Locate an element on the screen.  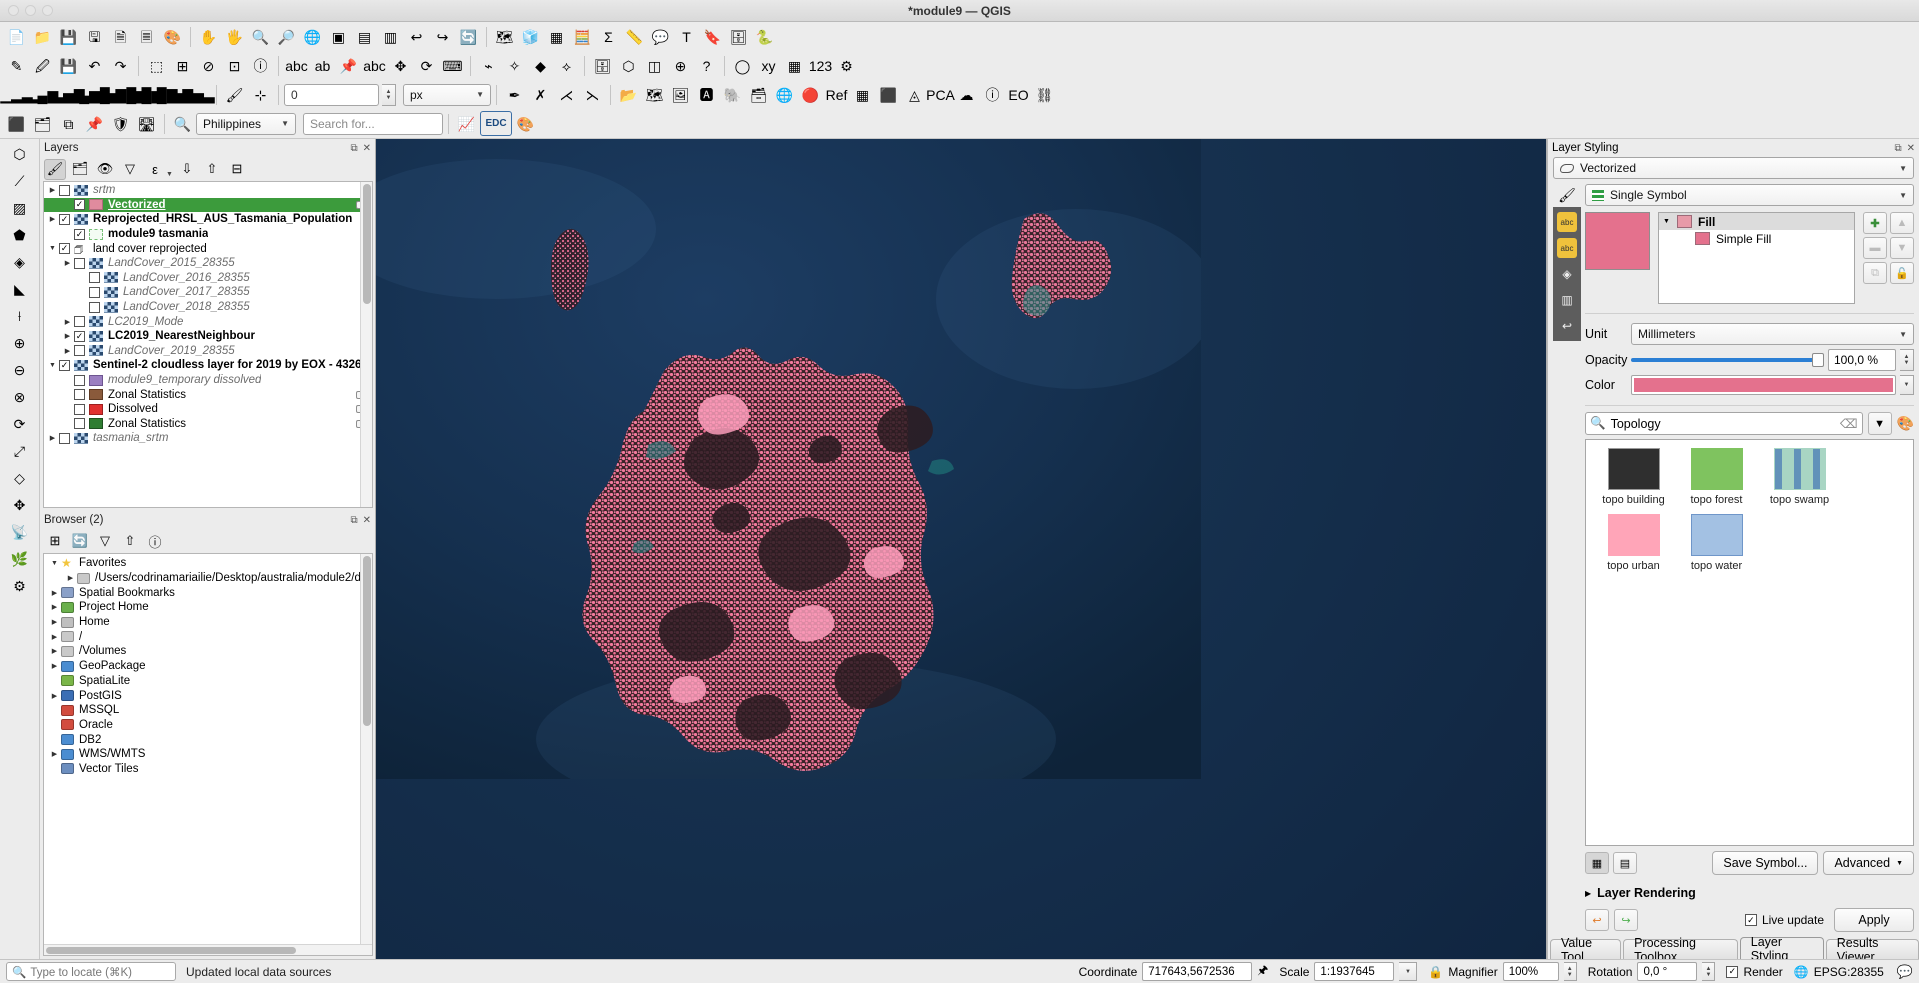
zoom-layer-icon: ▤ is located at coordinates (364, 36).